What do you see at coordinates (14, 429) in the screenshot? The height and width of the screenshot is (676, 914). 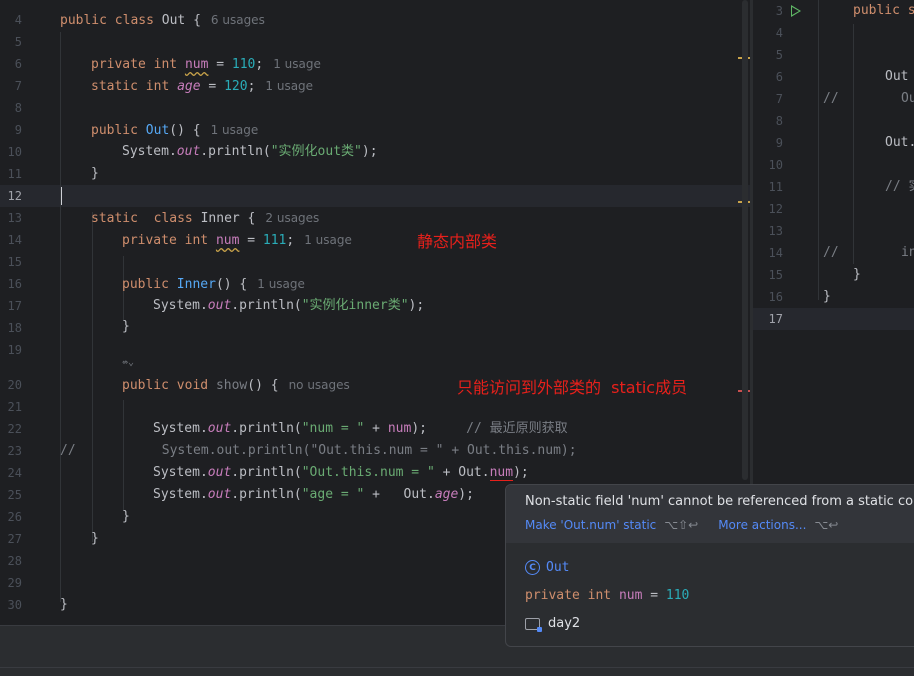 I see `line-number: 22` at bounding box center [14, 429].